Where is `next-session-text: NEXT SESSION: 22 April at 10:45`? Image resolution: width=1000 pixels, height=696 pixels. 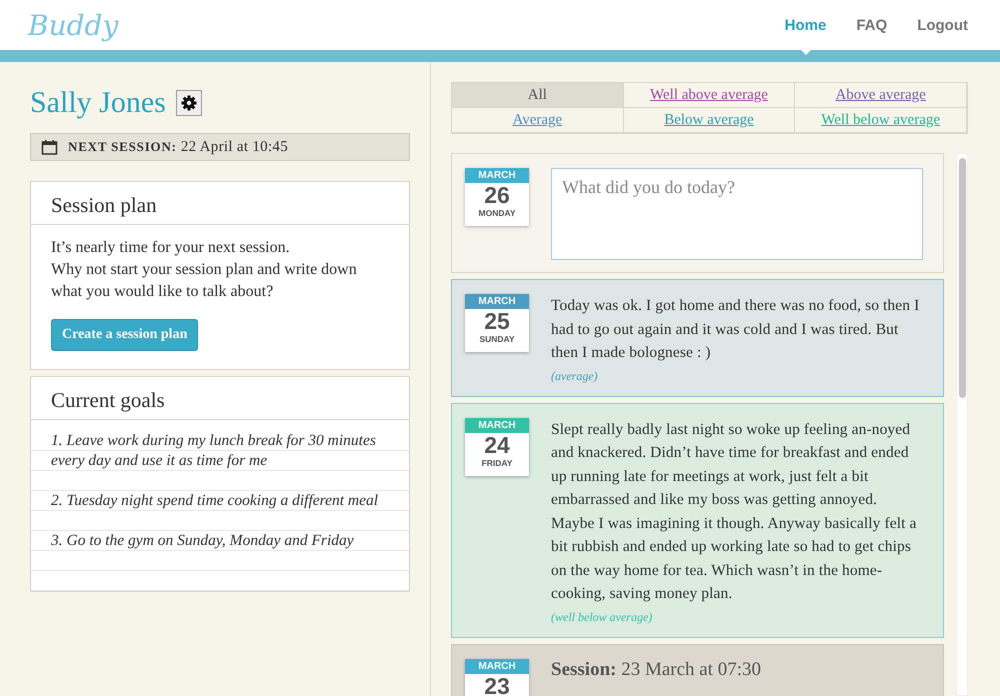 next-session-text: NEXT SESSION: 22 April at 10:45 is located at coordinates (178, 147).